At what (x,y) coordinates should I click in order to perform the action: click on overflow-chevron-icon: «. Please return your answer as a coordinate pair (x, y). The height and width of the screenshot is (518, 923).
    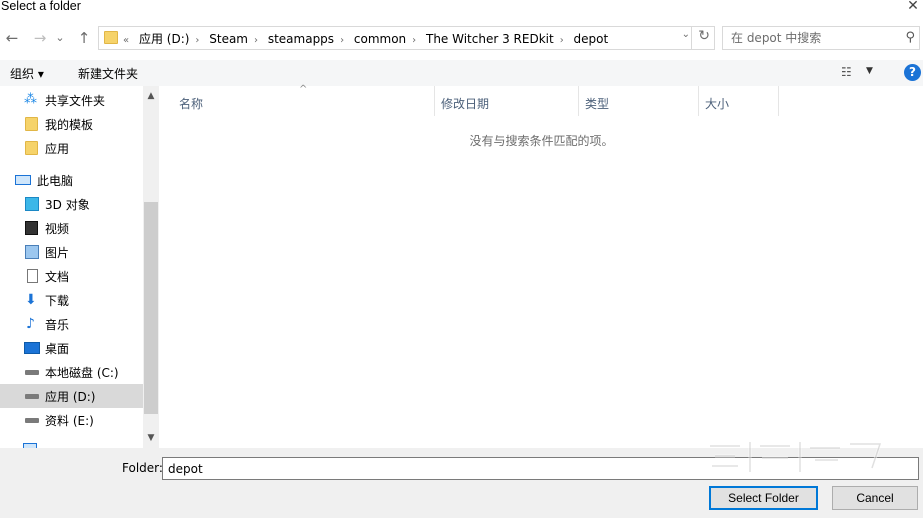
    Looking at the image, I should click on (126, 40).